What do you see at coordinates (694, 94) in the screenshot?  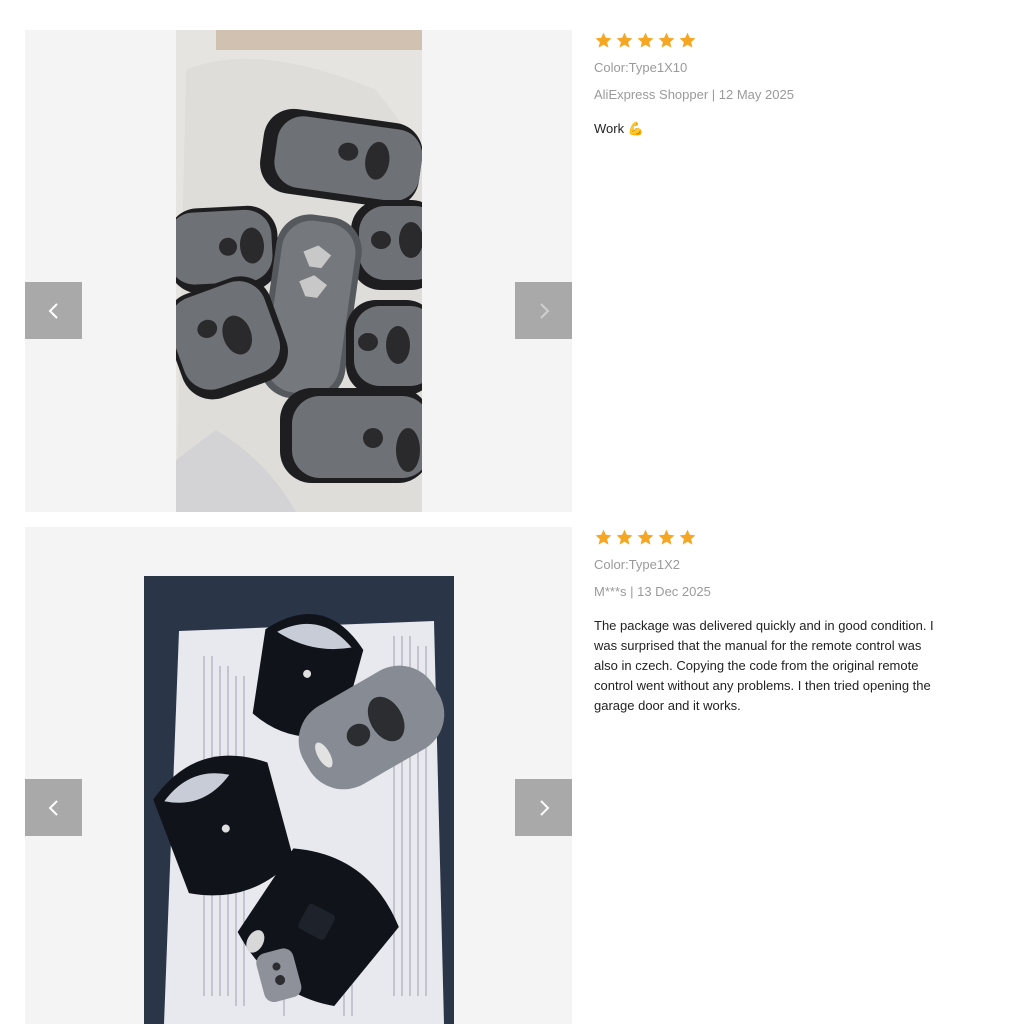 I see `review-author-date: AliExpress Shopper | 12 May 2025` at bounding box center [694, 94].